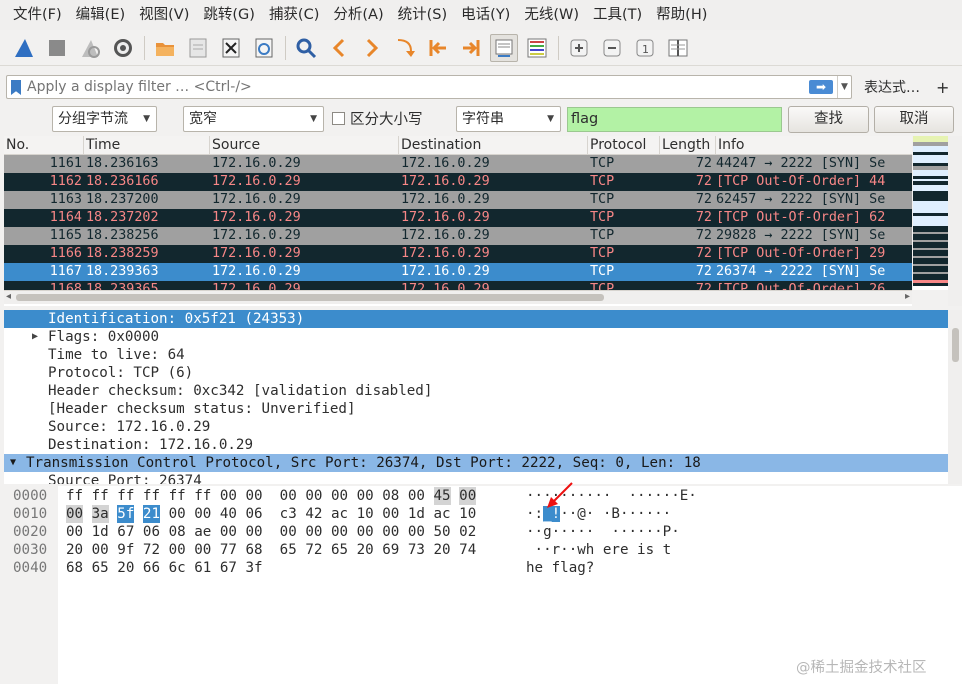  Describe the element at coordinates (930, 213) in the screenshot. I see `packet-minimap` at that location.